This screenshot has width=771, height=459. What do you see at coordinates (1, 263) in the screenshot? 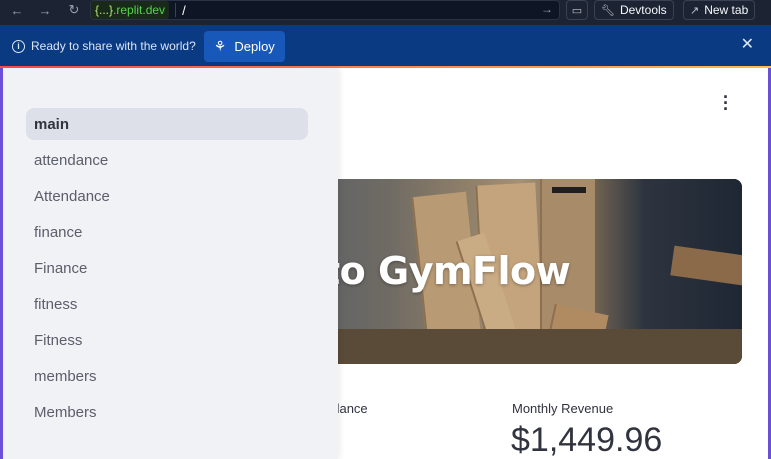
I see `app-frame-border-left` at bounding box center [1, 263].